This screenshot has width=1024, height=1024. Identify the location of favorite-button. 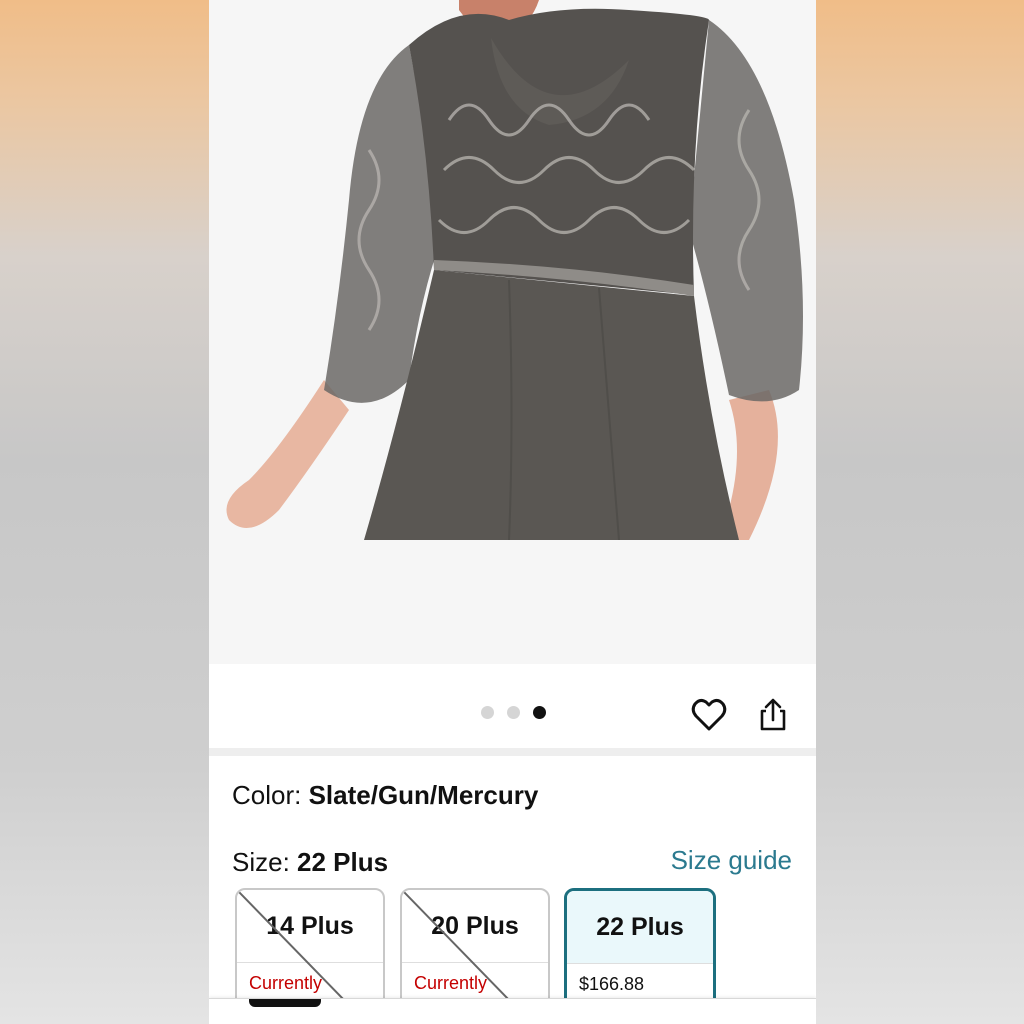
(709, 715).